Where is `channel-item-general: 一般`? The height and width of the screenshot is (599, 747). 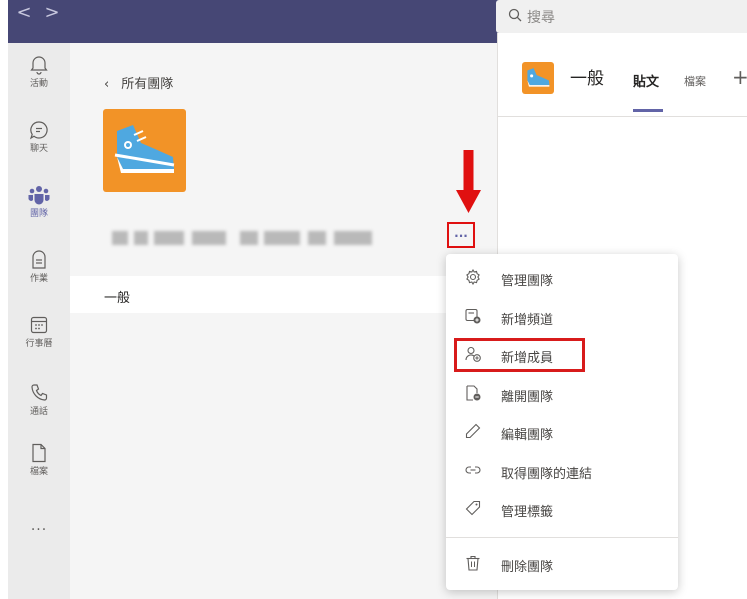
channel-item-general: 一般 is located at coordinates (283, 294).